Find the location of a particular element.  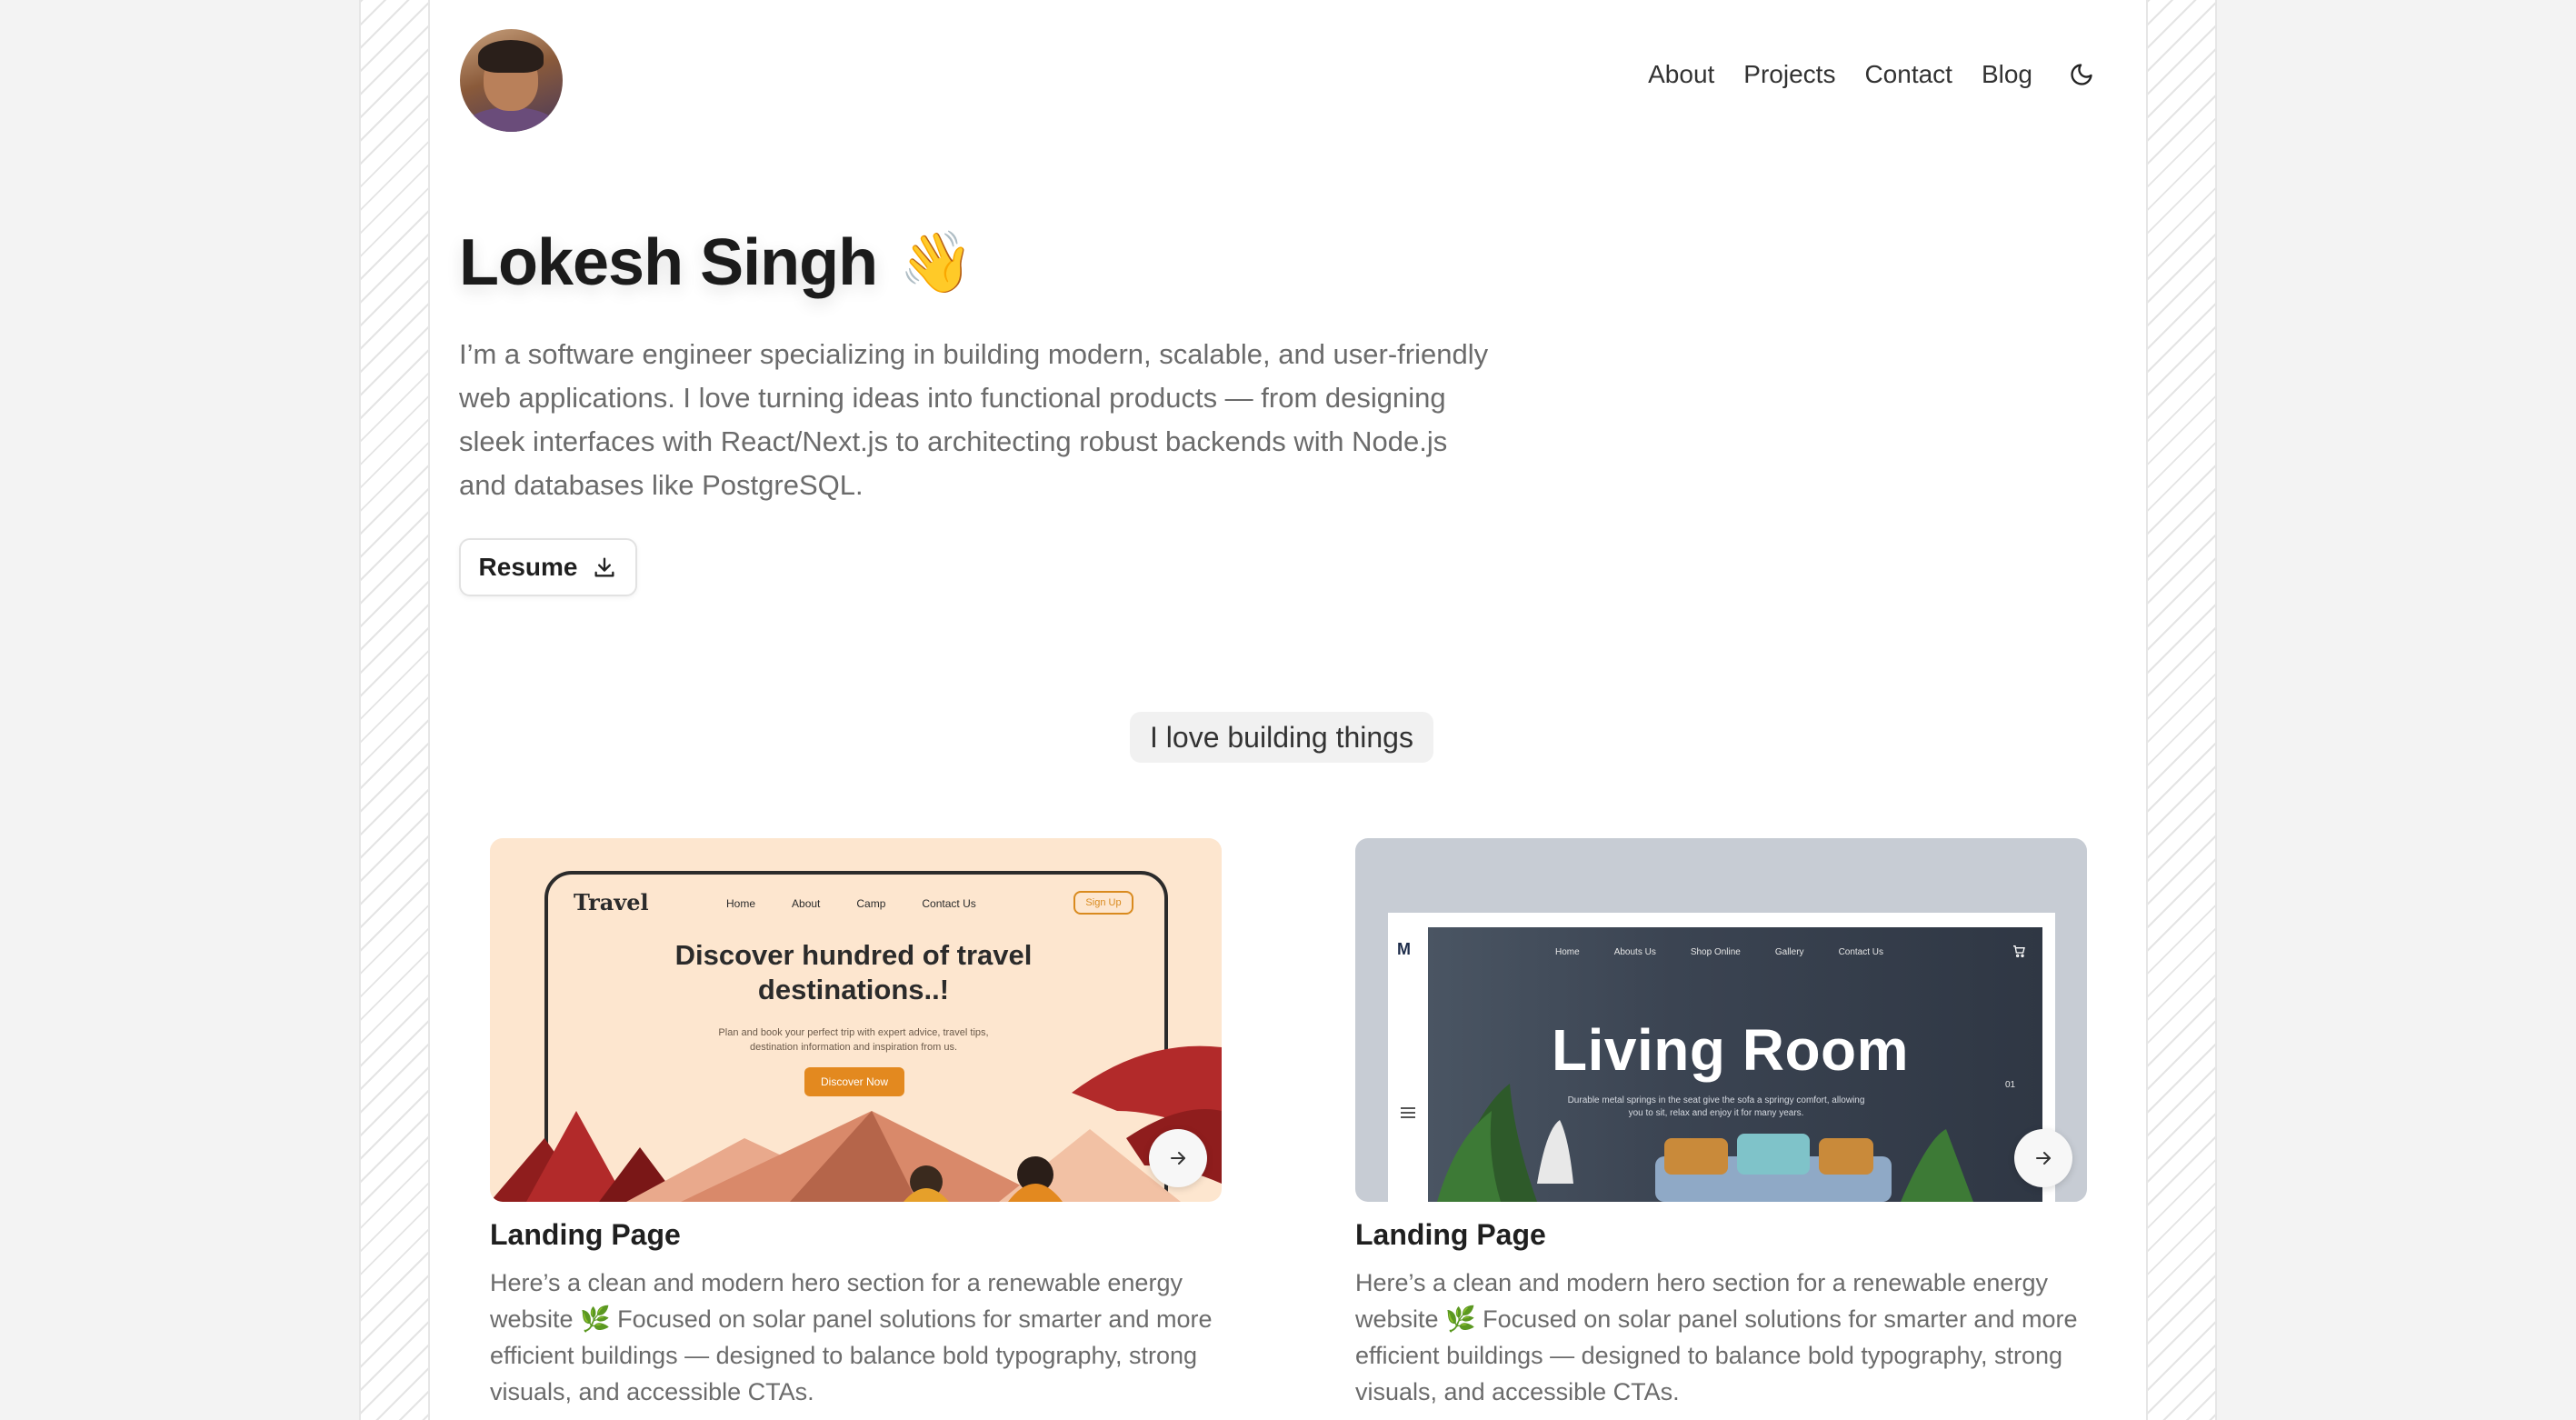

mock-nav-item: Abouts Us is located at coordinates (1634, 952).